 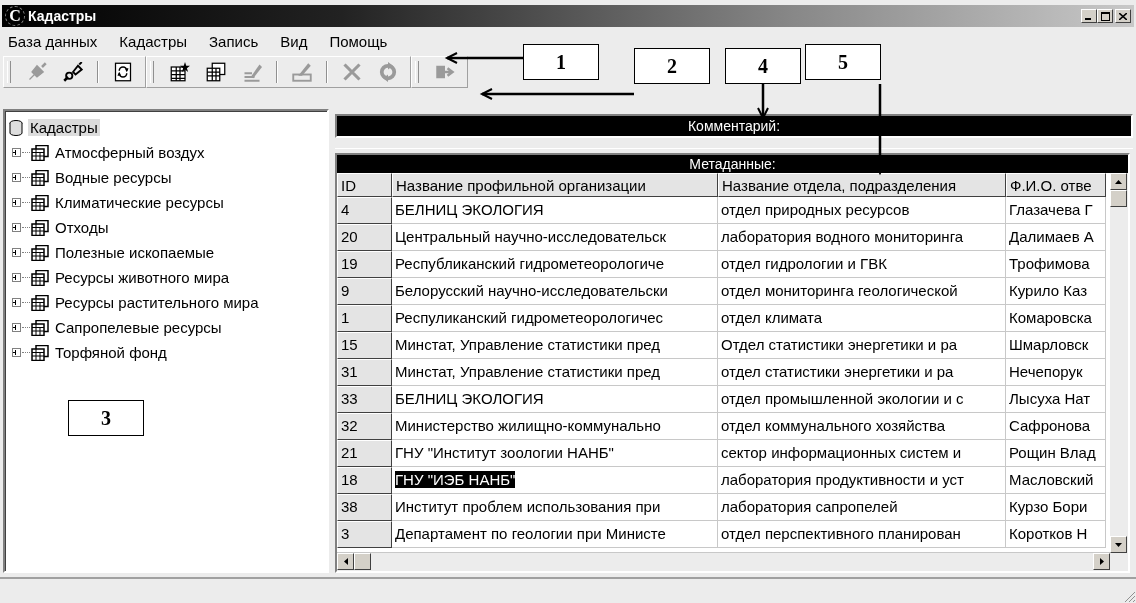 What do you see at coordinates (455, 479) in the screenshot?
I see `cell-text: ГНУ "ИЭБ НАНБ"` at bounding box center [455, 479].